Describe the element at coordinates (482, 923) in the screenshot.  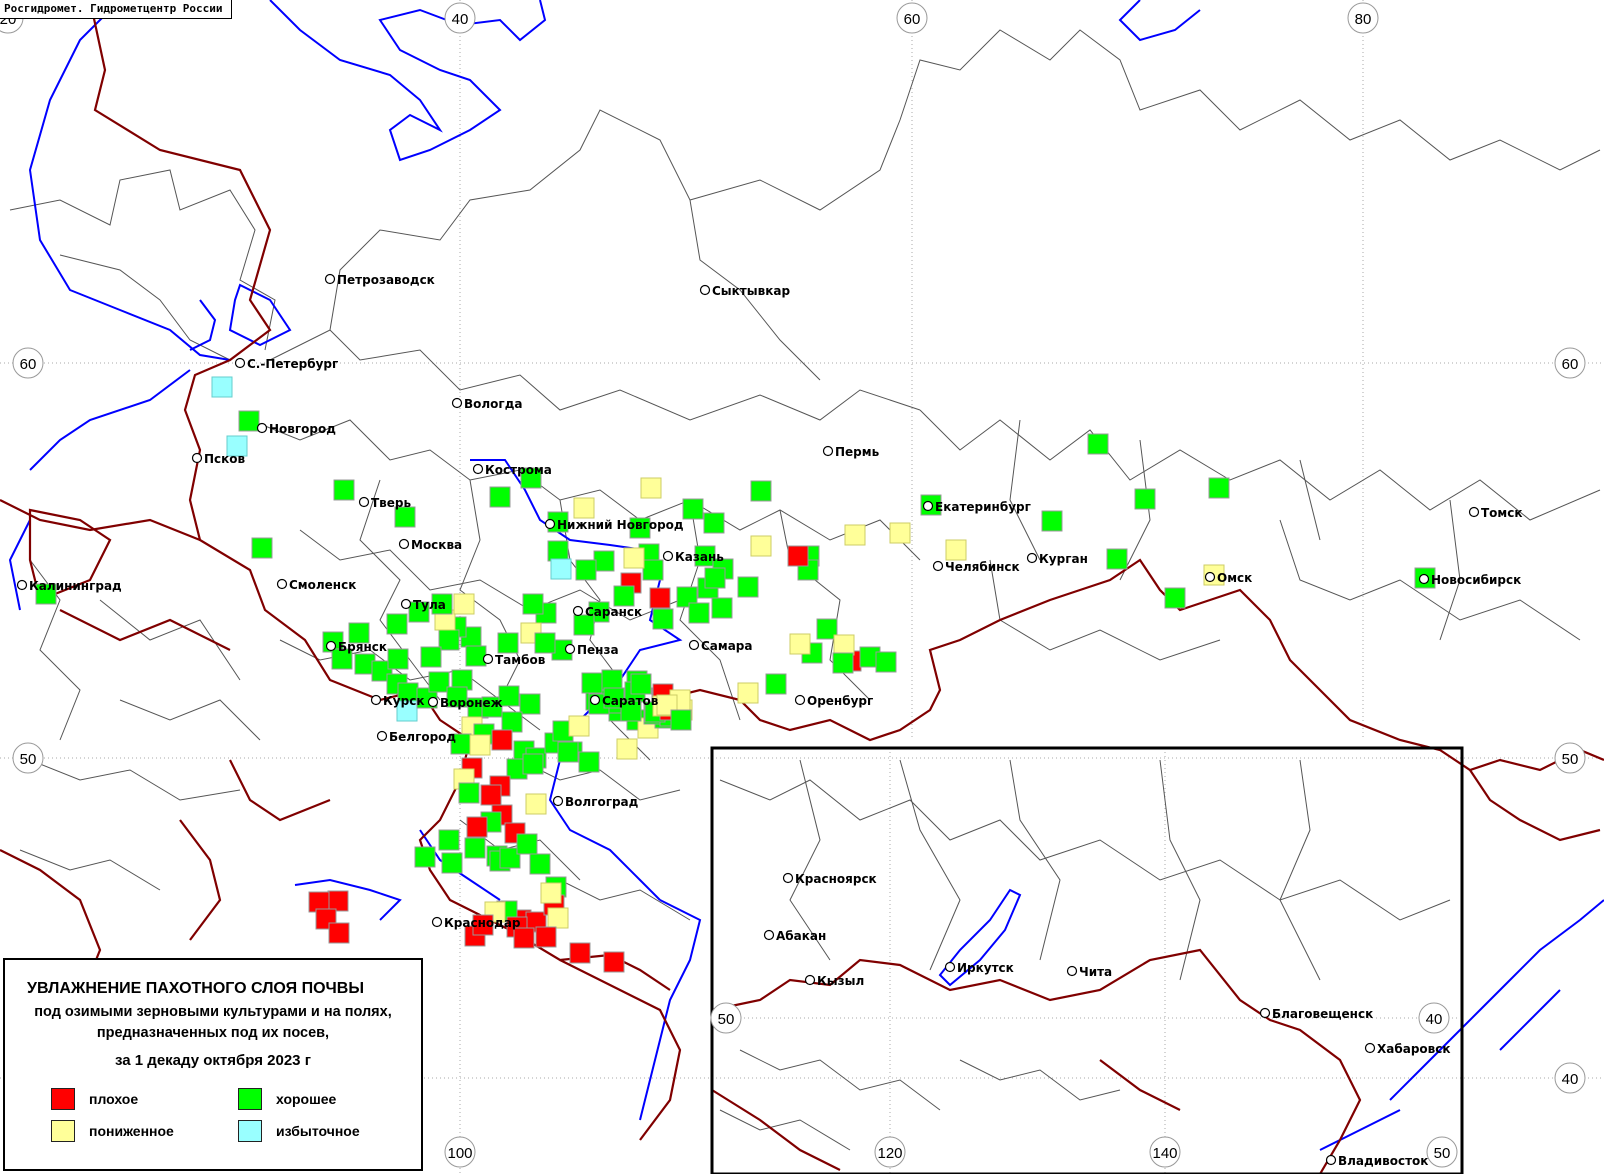
I see `city-label: Краснодар` at that location.